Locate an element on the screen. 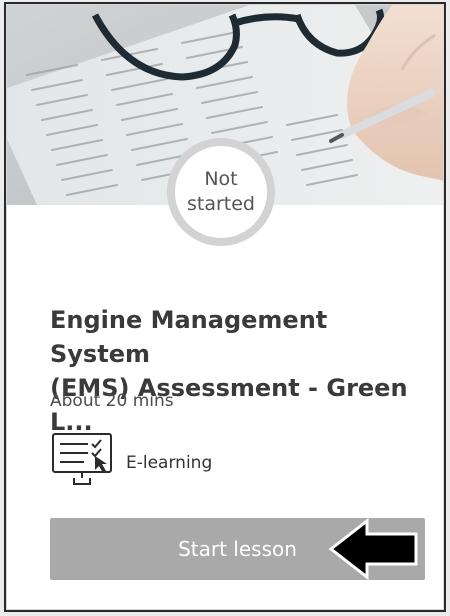 The width and height of the screenshot is (450, 616). elearning-screen-icon is located at coordinates (82, 459).